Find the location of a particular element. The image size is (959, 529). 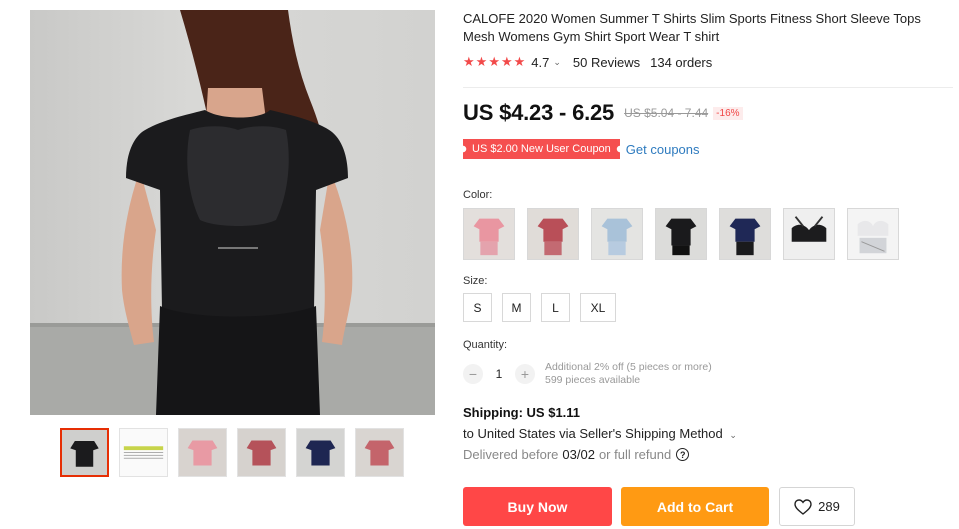

get-coupons-link: Get coupons is located at coordinates (663, 149).